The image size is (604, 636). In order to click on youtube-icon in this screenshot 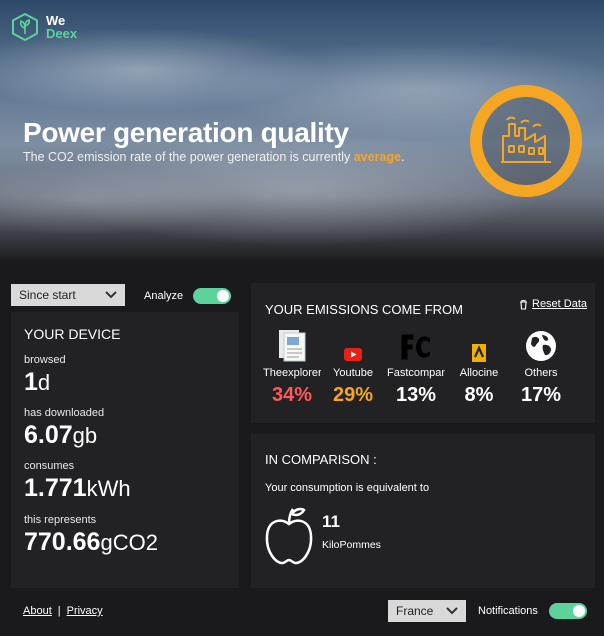, I will do `click(353, 354)`.